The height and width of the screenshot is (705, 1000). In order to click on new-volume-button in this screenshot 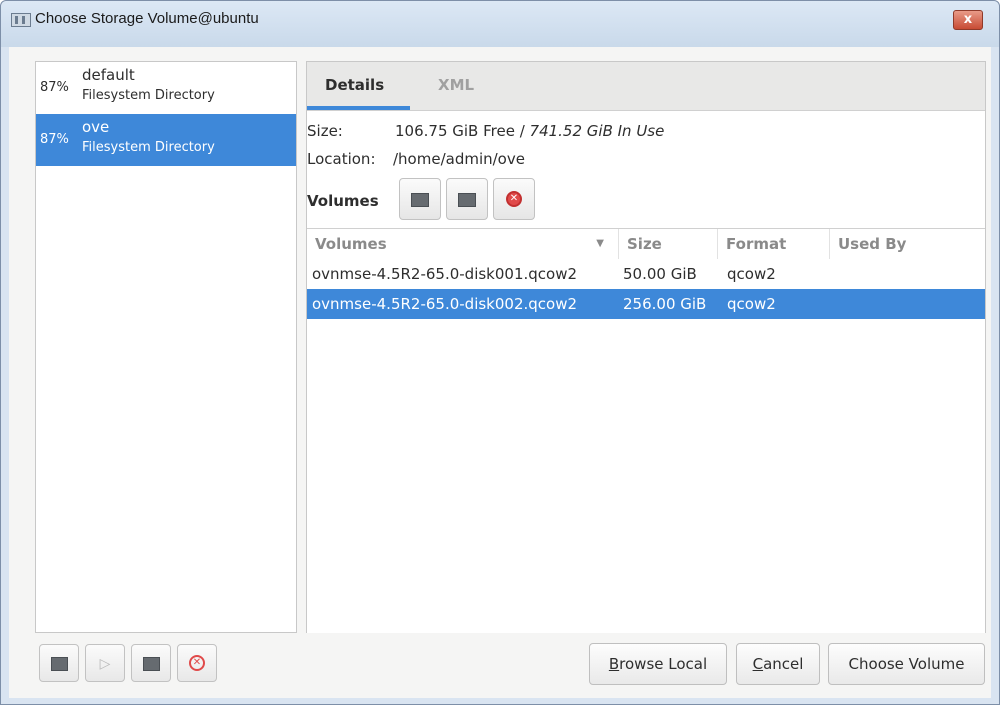, I will do `click(420, 199)`.